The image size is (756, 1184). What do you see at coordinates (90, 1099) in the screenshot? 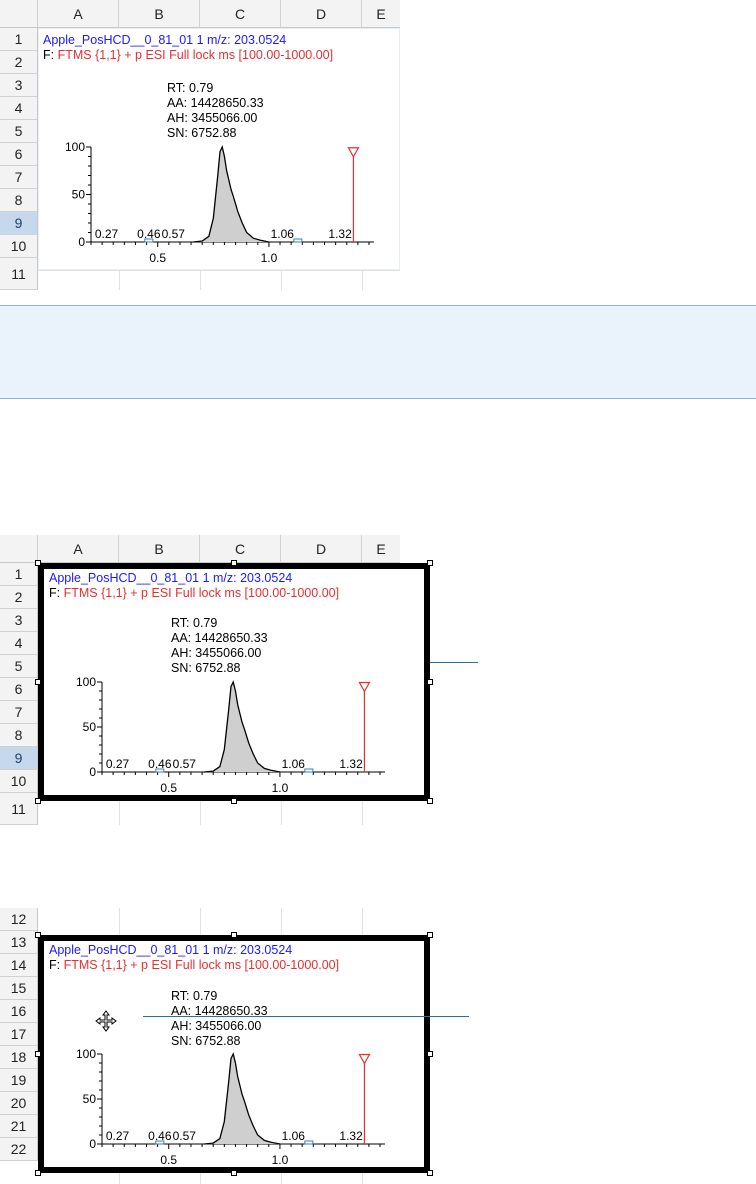
I see `y-tick-label: 50` at bounding box center [90, 1099].